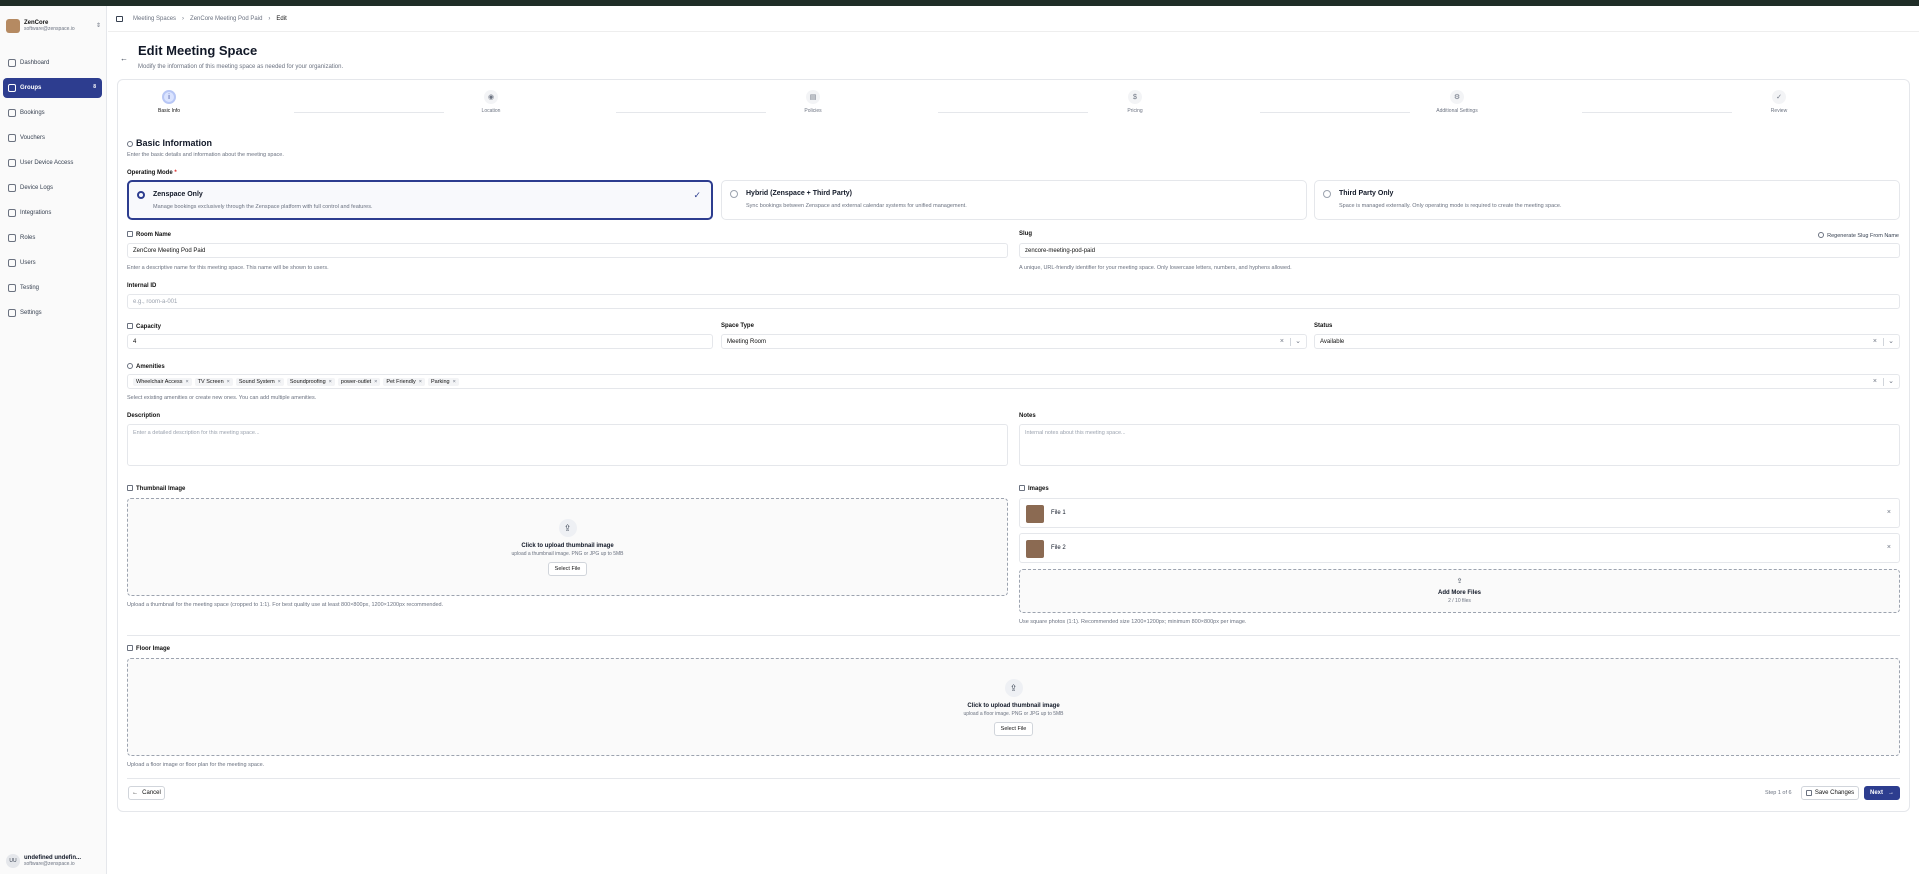 The width and height of the screenshot is (1919, 874). Describe the element at coordinates (53, 26) in the screenshot. I see `brand-switcher: ZenCore software@zenspace.io ⇕` at that location.